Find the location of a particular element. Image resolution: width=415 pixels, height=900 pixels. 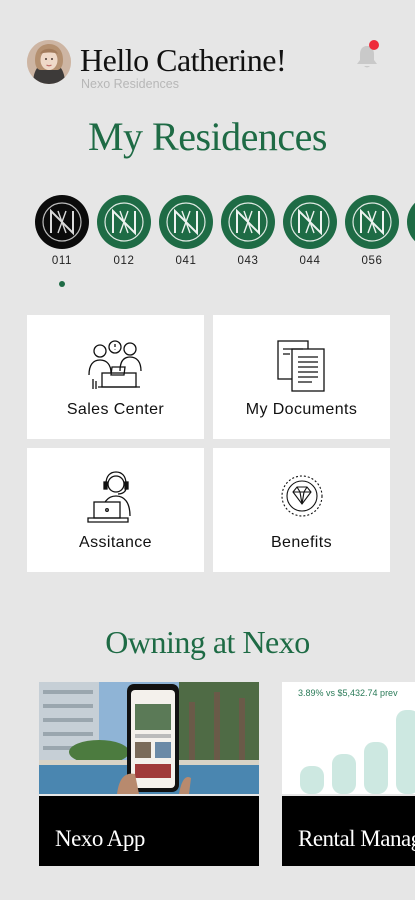

sales-center-icon is located at coordinates (115, 366).